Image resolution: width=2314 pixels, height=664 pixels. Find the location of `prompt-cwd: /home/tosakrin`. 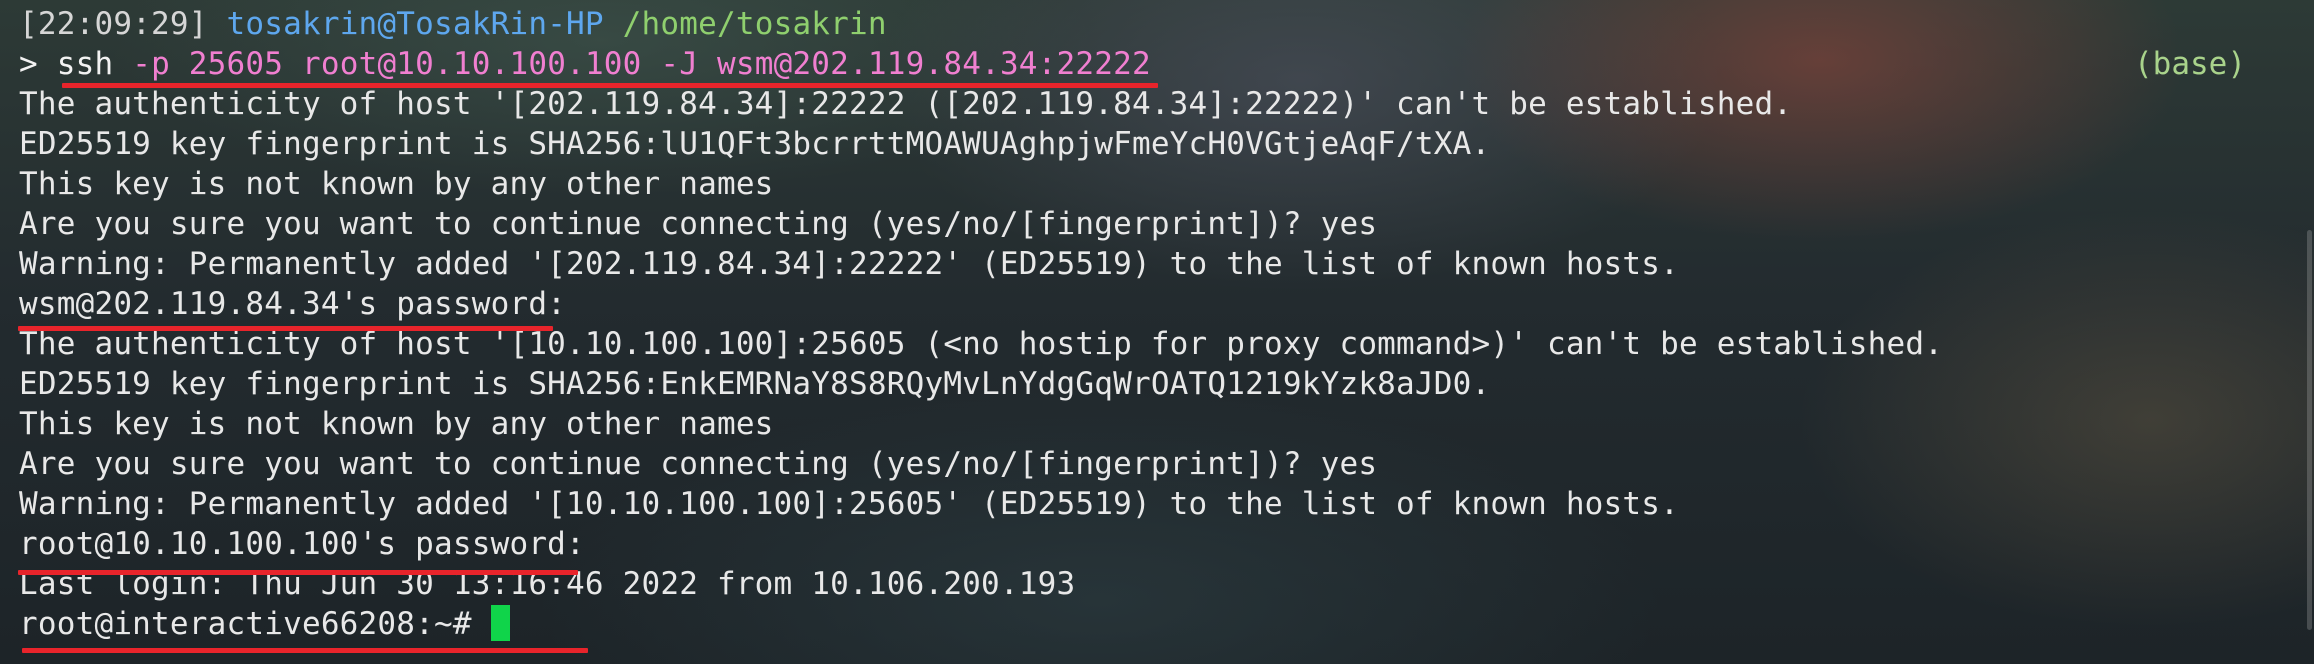

prompt-cwd: /home/tosakrin is located at coordinates (754, 24).